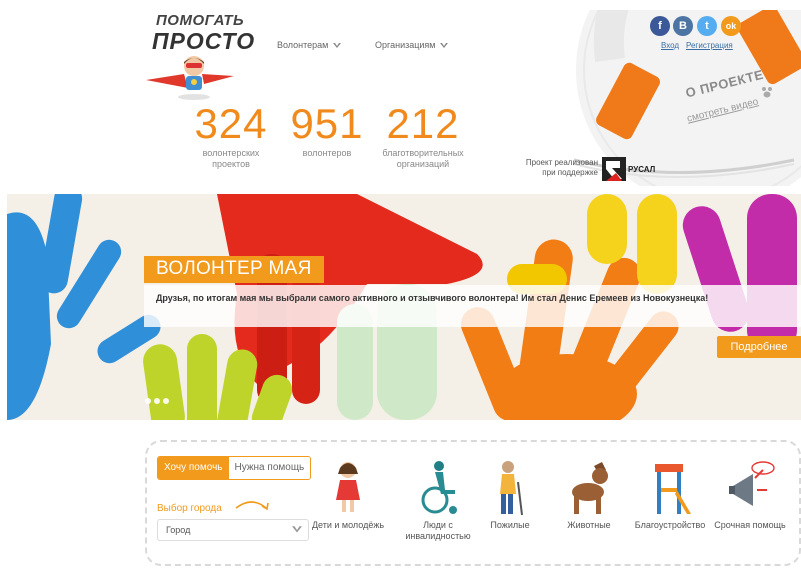  I want to click on category-label: Срочная помощь, so click(750, 525).